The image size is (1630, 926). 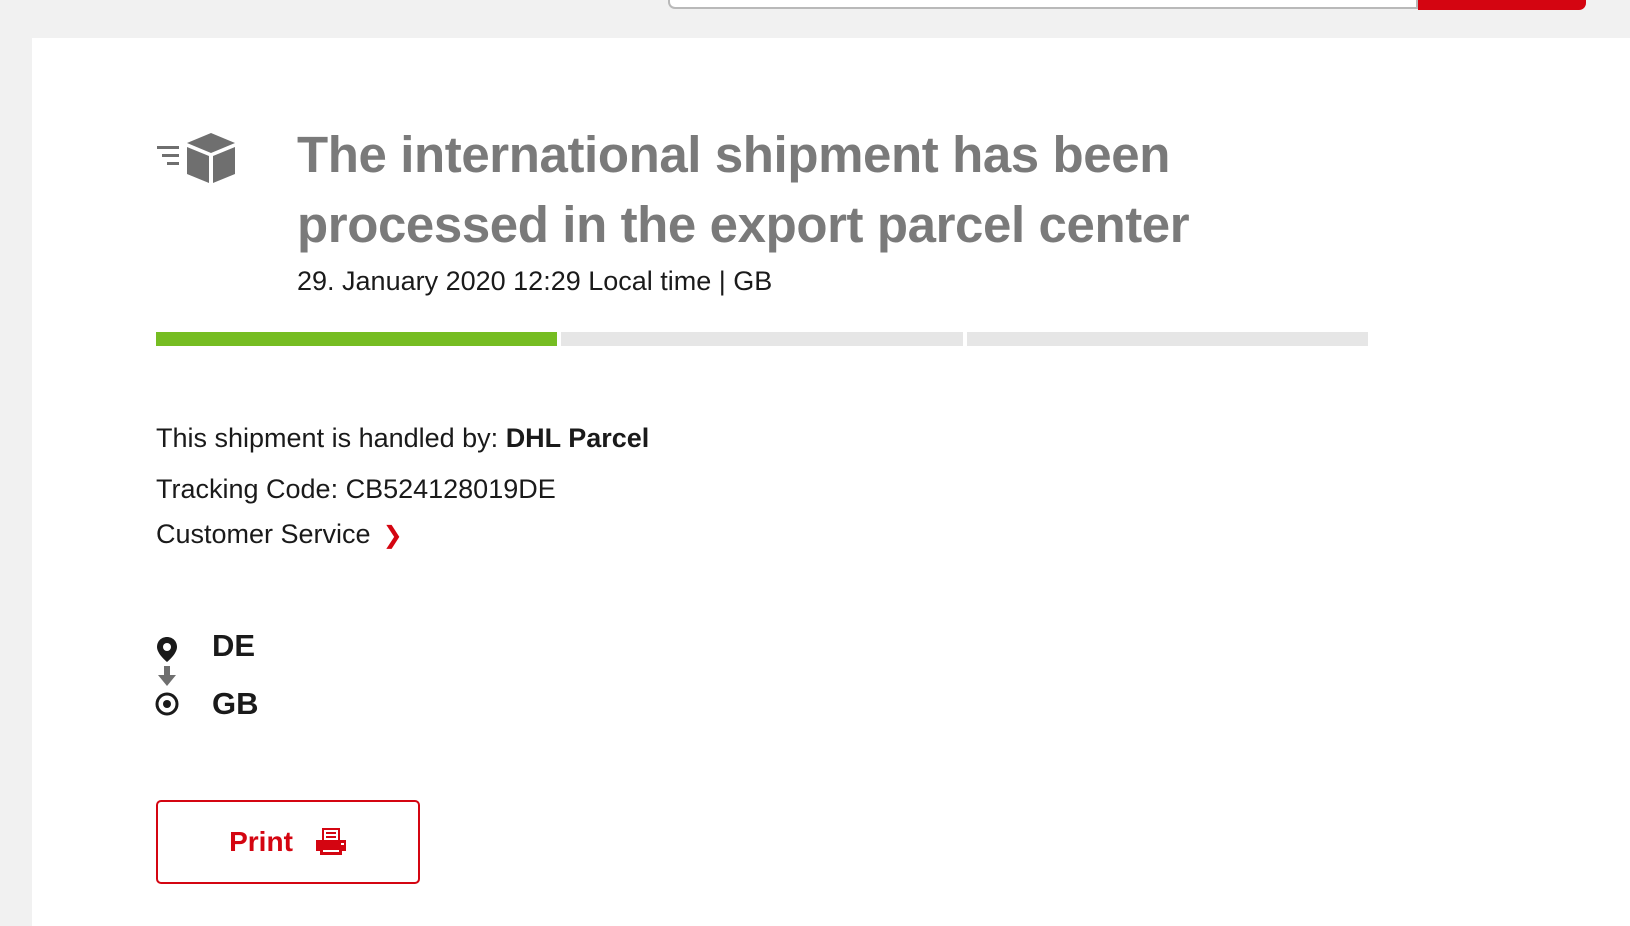 I want to click on print-label: Print, so click(x=261, y=841).